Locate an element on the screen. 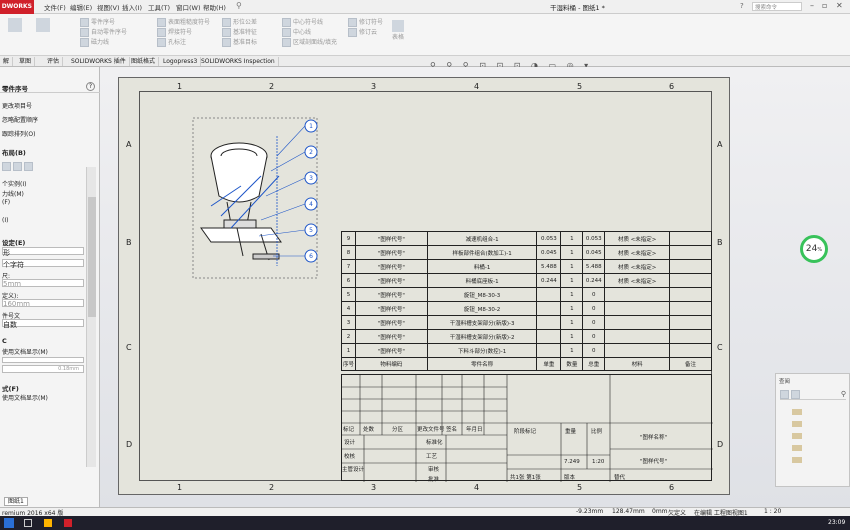 Image resolution: width=850 pixels, height=530 pixels. ribbon-hole-callout-button: 孔标注 is located at coordinates (183, 43).